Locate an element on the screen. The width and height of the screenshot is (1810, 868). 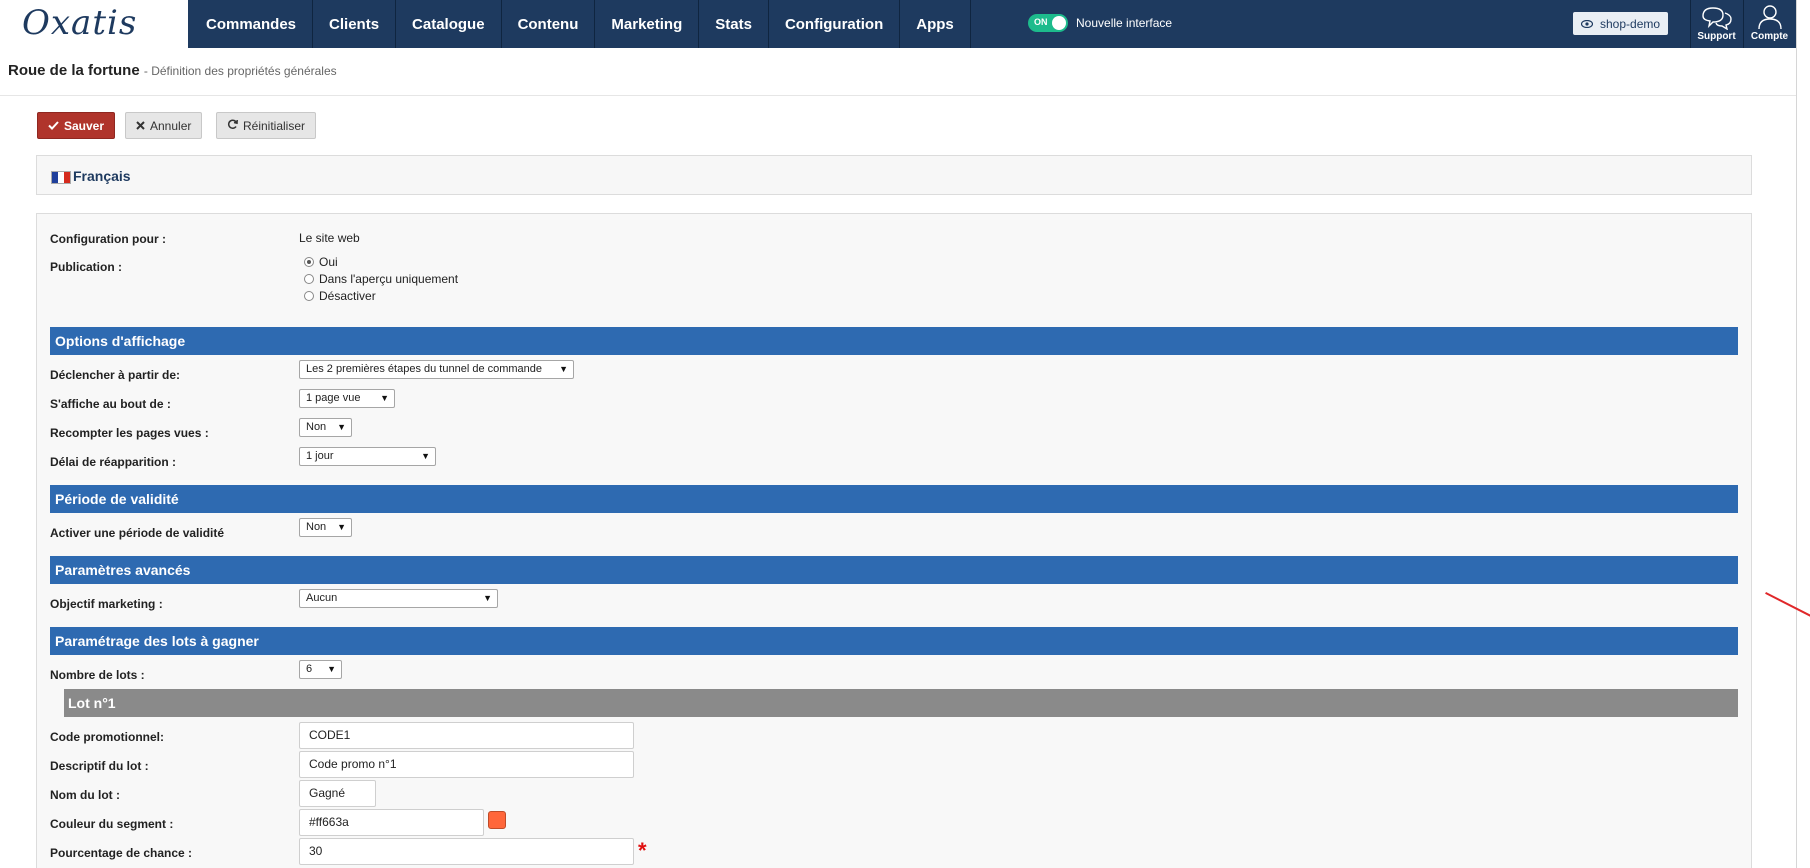
lot-count-value: 6 is located at coordinates (309, 669).